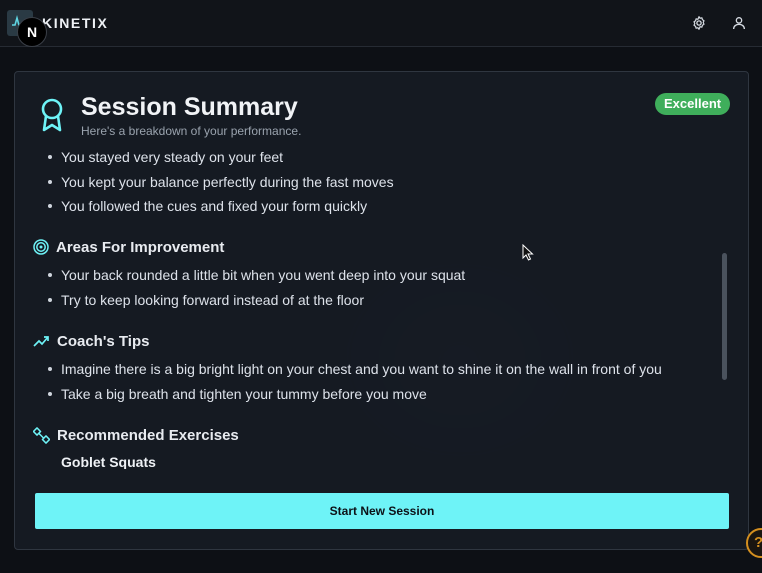 Image resolution: width=762 pixels, height=573 pixels. What do you see at coordinates (693, 104) in the screenshot?
I see `rating-badge: Excellent` at bounding box center [693, 104].